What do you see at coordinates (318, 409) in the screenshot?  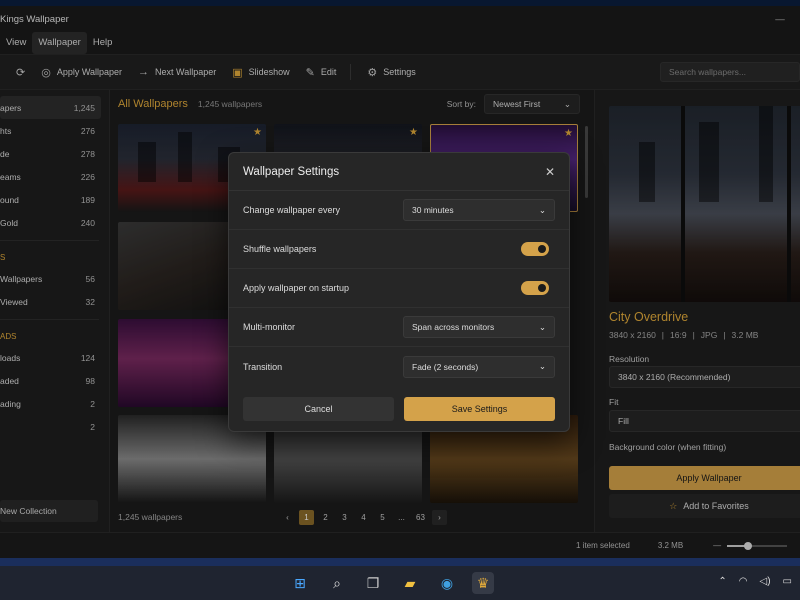 I see `cancel-button: Cancel` at bounding box center [318, 409].